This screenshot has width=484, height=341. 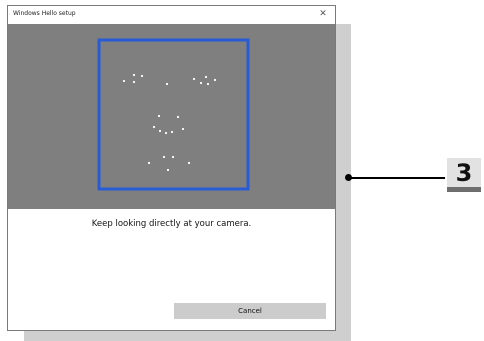 I want to click on window-title: Windows Hello setup, so click(x=44, y=13).